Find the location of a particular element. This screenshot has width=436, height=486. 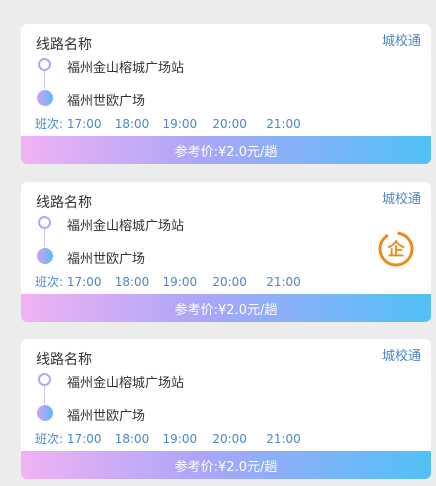

enterprise-badge-label: 企 is located at coordinates (396, 249).